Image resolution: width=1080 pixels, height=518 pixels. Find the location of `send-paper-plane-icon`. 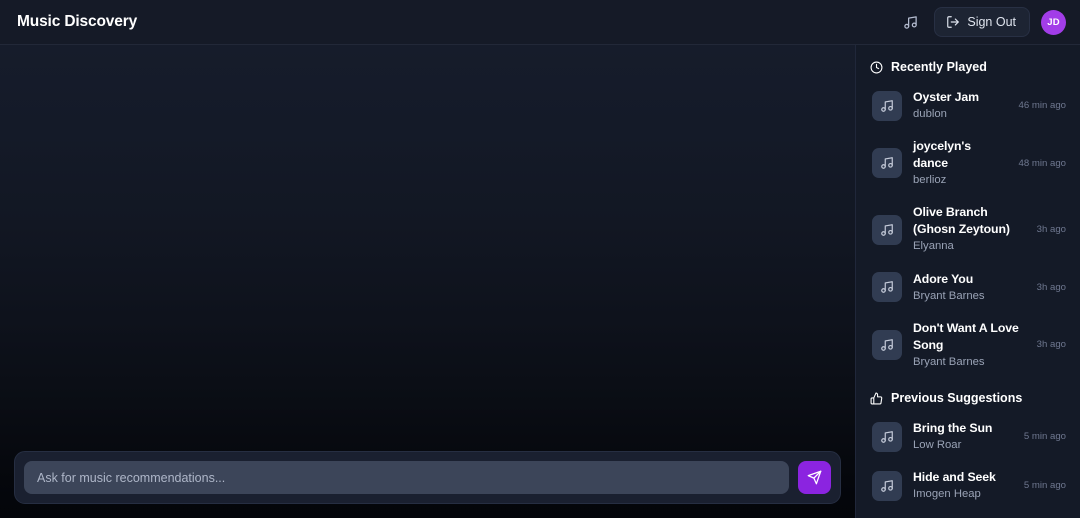

send-paper-plane-icon is located at coordinates (814, 477).